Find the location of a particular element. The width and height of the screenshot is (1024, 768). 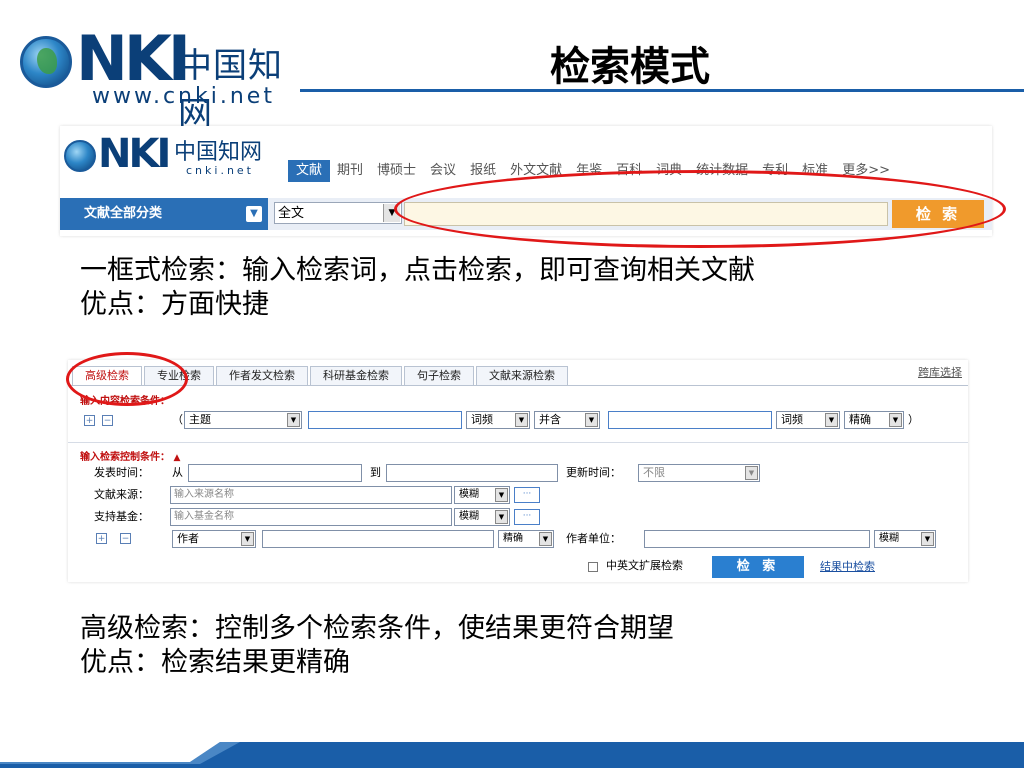

control-section-label-text: 输入检索控制条件： is located at coordinates (125, 457).